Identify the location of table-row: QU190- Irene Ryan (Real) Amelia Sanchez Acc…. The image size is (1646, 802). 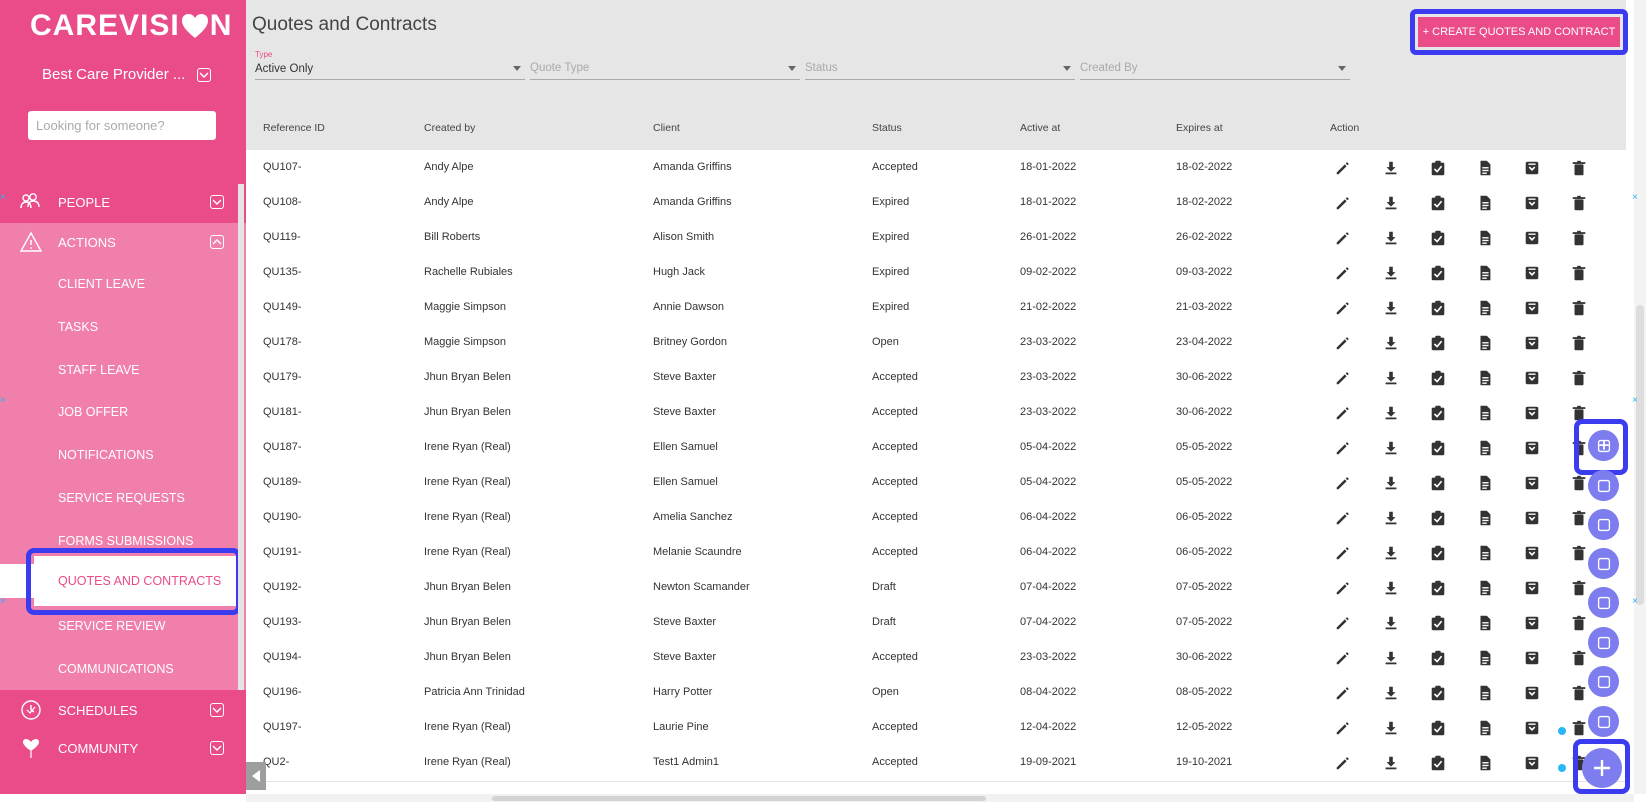
(936, 518).